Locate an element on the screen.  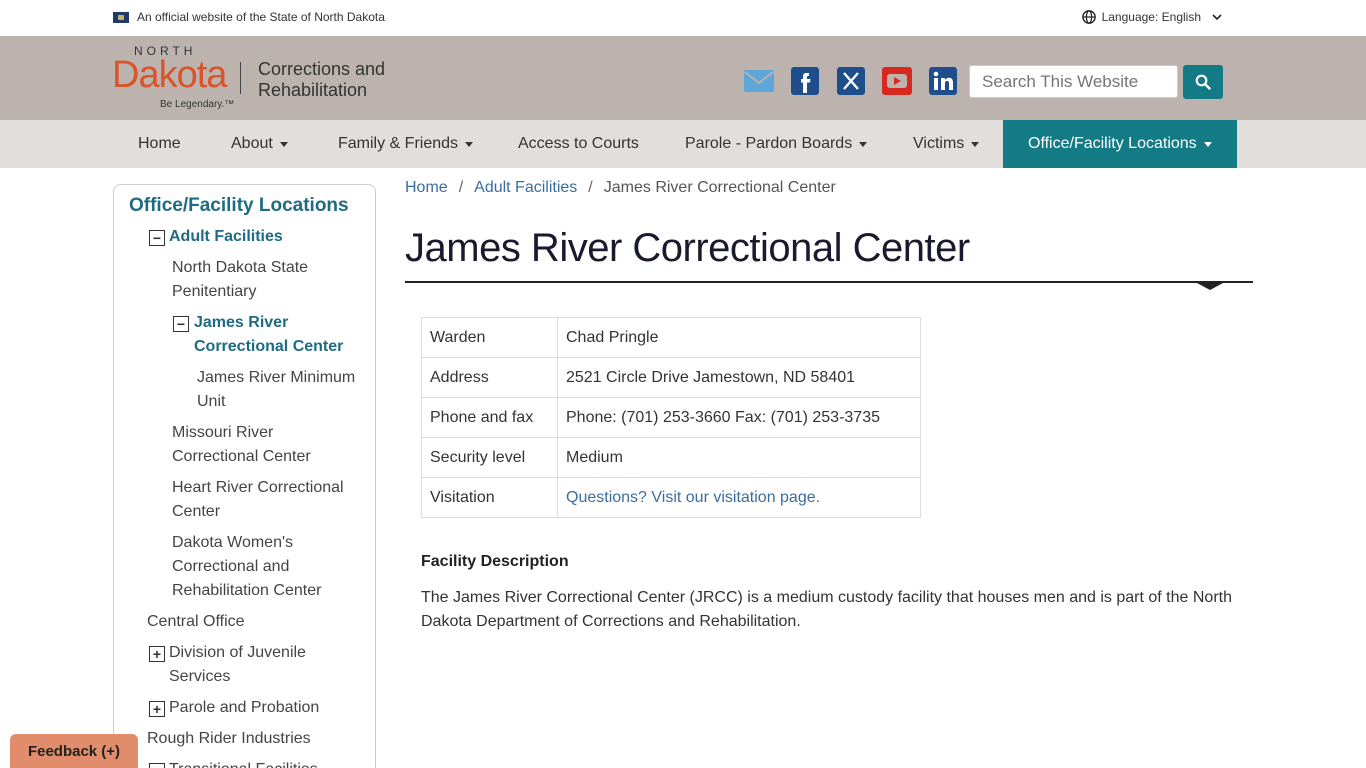
facebook-icon is located at coordinates (805, 81).